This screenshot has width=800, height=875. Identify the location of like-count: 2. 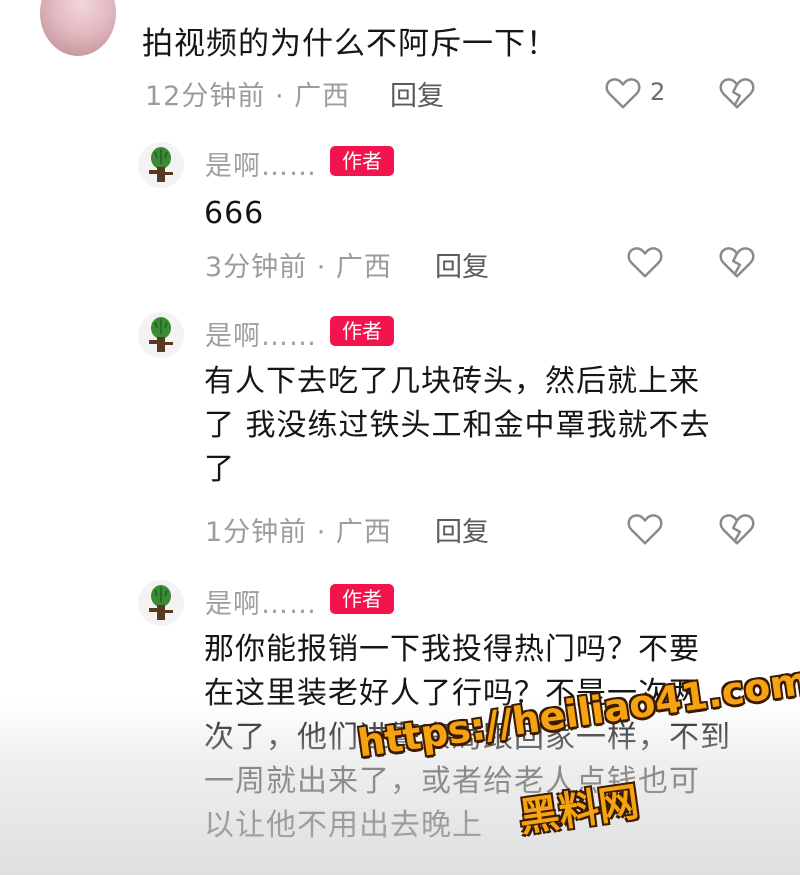
(658, 92).